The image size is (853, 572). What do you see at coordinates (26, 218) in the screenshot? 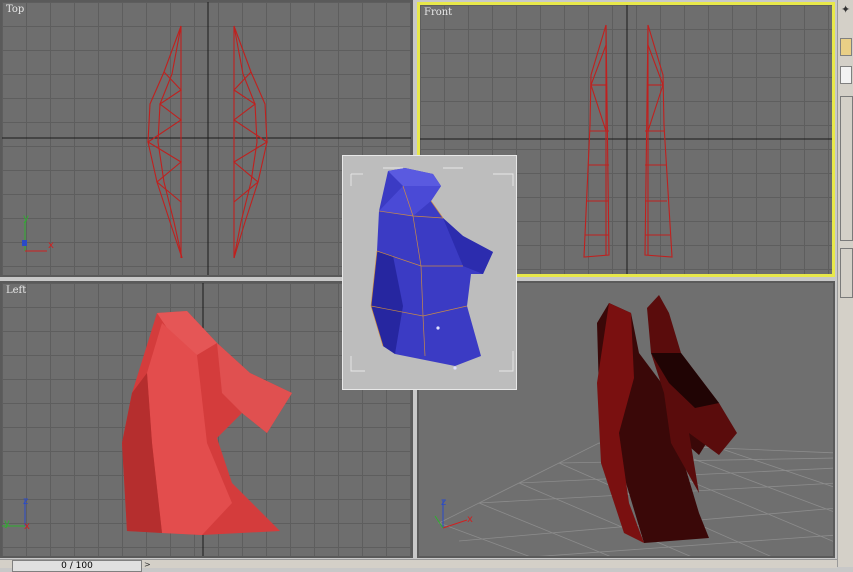
I see `axis-y-label: y` at bounding box center [26, 218].